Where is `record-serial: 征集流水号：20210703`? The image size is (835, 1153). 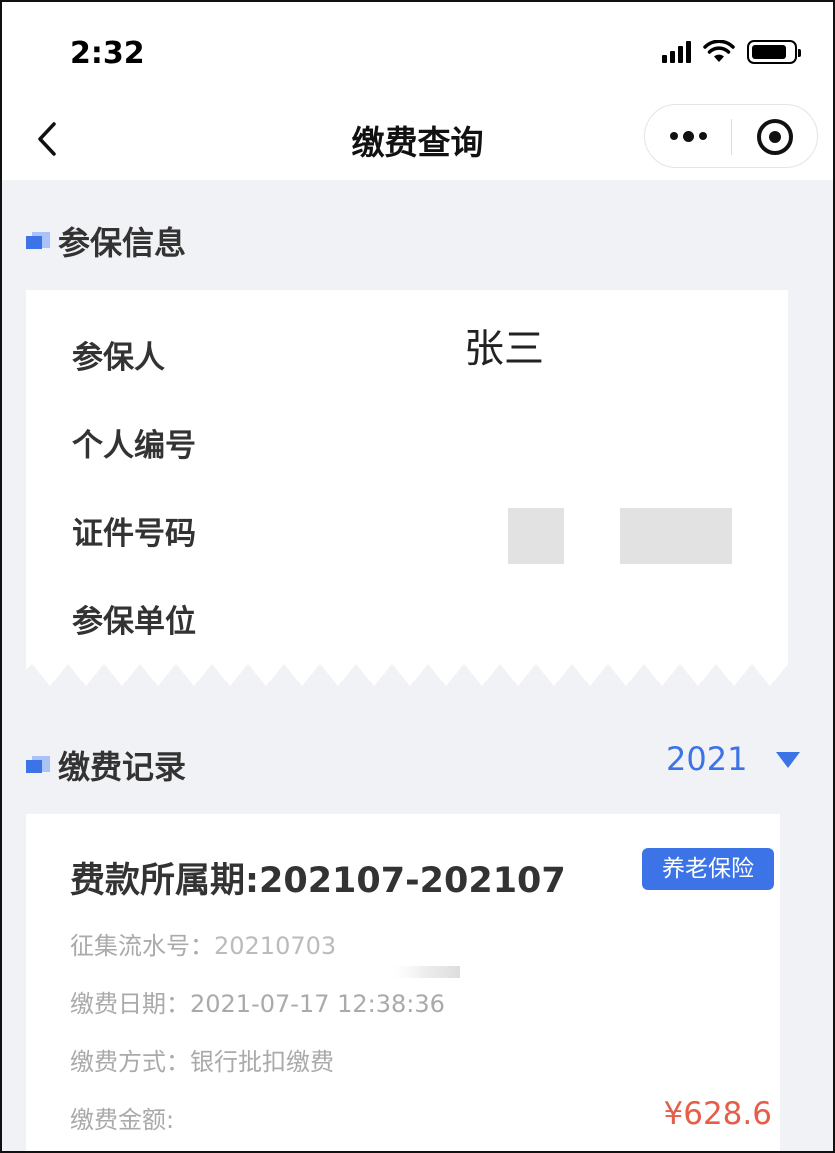
record-serial: 征集流水号：20210703 is located at coordinates (203, 943).